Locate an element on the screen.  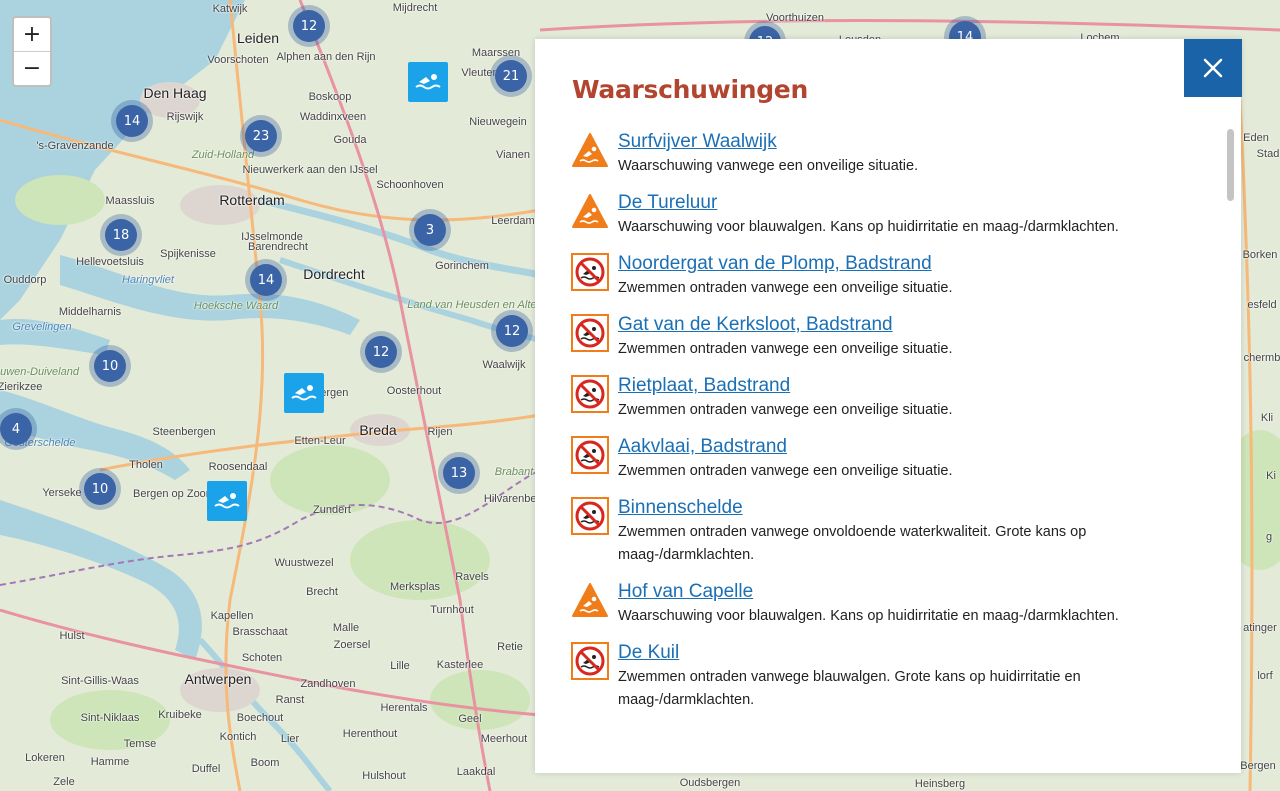
place-label: Herenthout is located at coordinates (370, 734).